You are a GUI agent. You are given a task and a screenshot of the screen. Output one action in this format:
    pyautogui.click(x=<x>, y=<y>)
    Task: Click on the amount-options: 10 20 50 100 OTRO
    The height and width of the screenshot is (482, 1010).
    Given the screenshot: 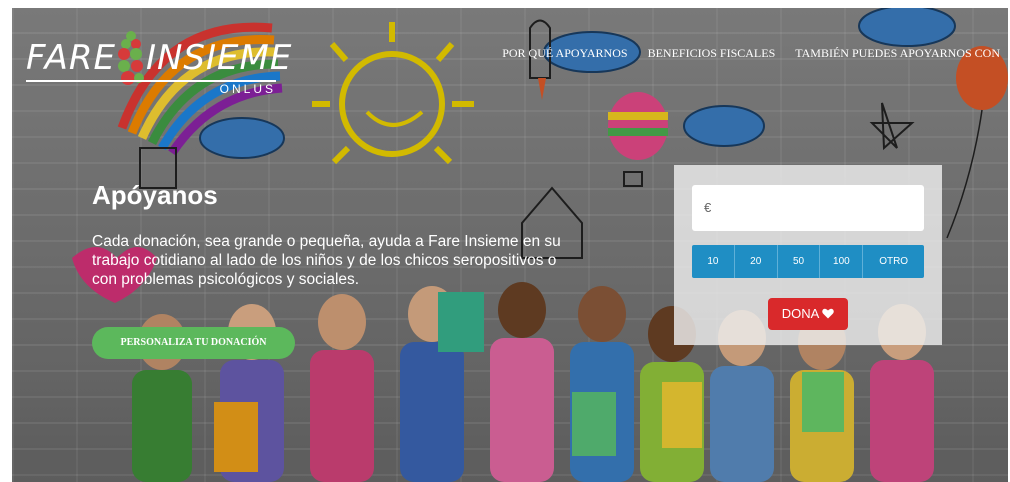 What is the action you would take?
    pyautogui.click(x=808, y=261)
    